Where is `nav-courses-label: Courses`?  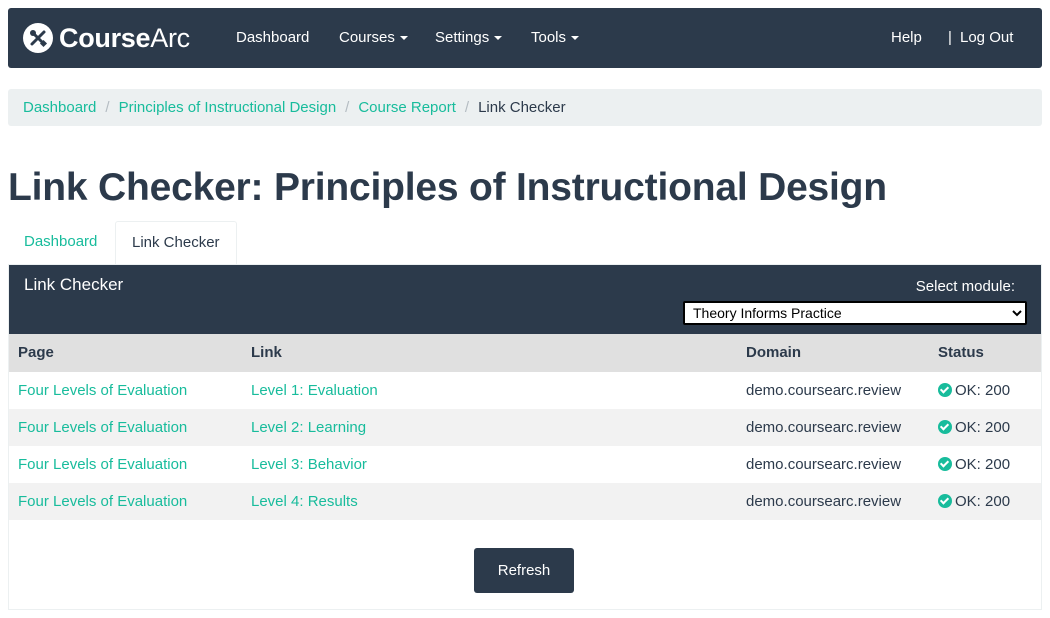
nav-courses-label: Courses is located at coordinates (367, 37).